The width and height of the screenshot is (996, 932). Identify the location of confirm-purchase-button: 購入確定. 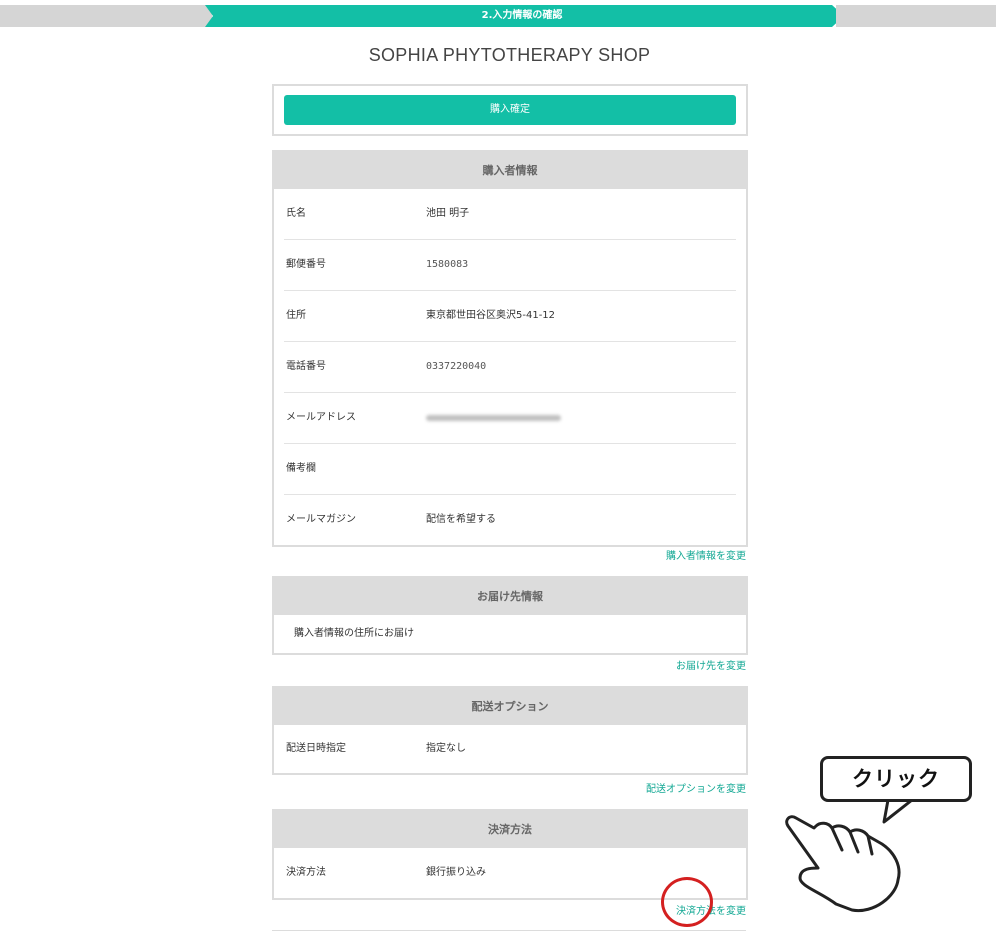
(510, 110).